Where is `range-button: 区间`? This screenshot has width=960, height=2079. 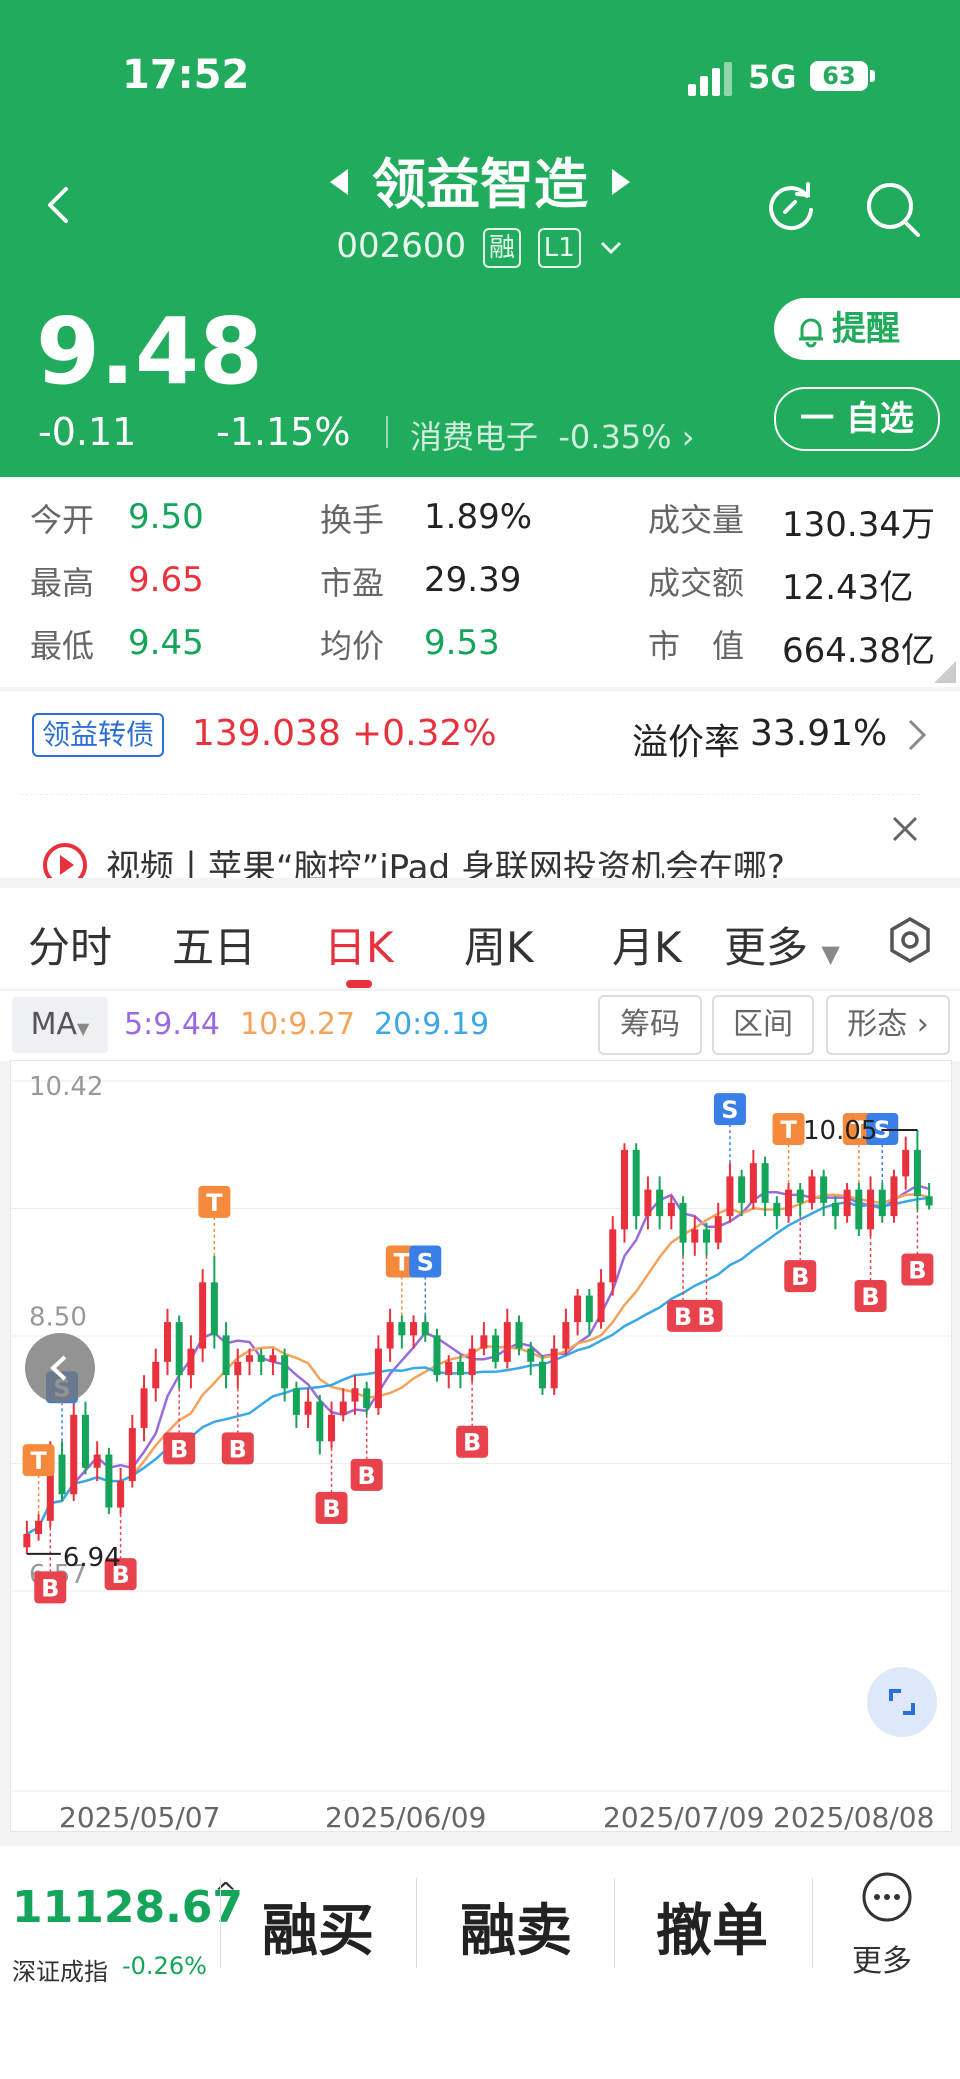
range-button: 区间 is located at coordinates (763, 1025).